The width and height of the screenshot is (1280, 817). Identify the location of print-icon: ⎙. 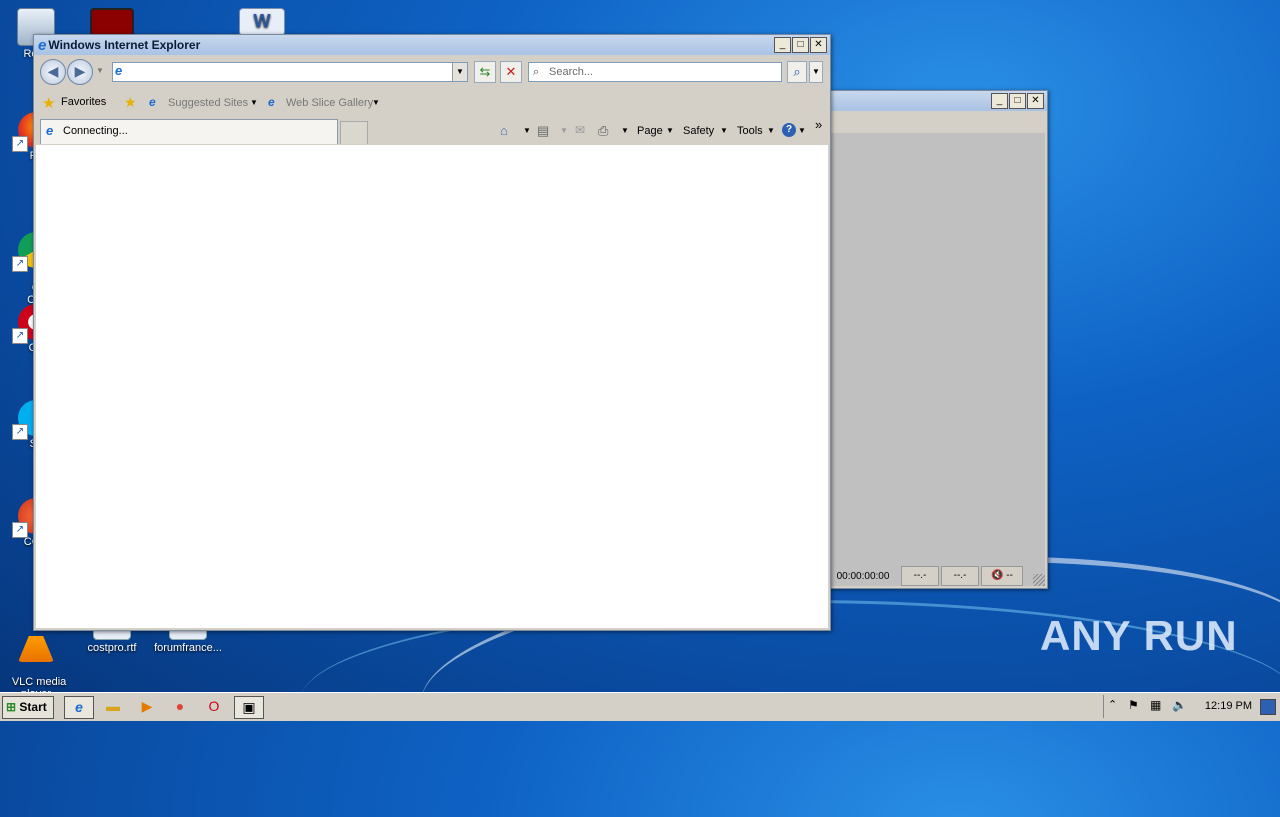
(603, 131).